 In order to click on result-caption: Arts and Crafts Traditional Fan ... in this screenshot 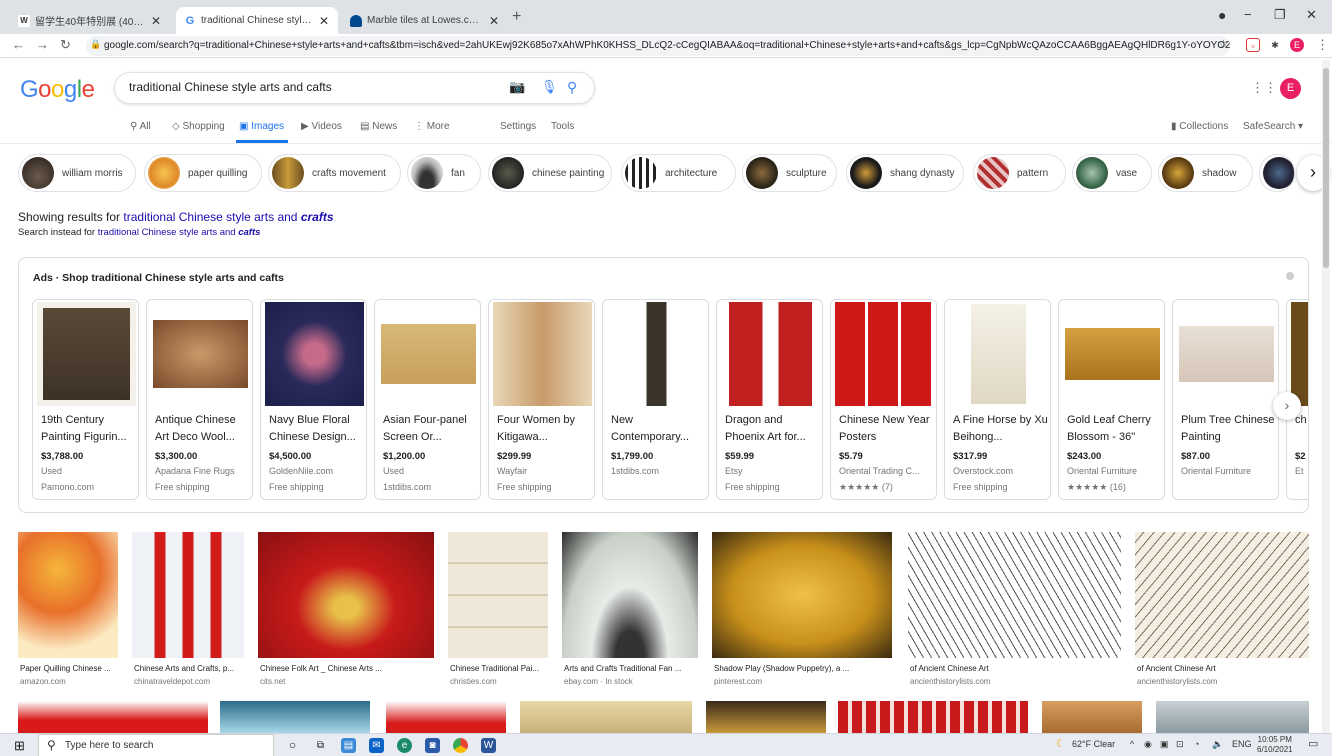, I will do `click(631, 668)`.